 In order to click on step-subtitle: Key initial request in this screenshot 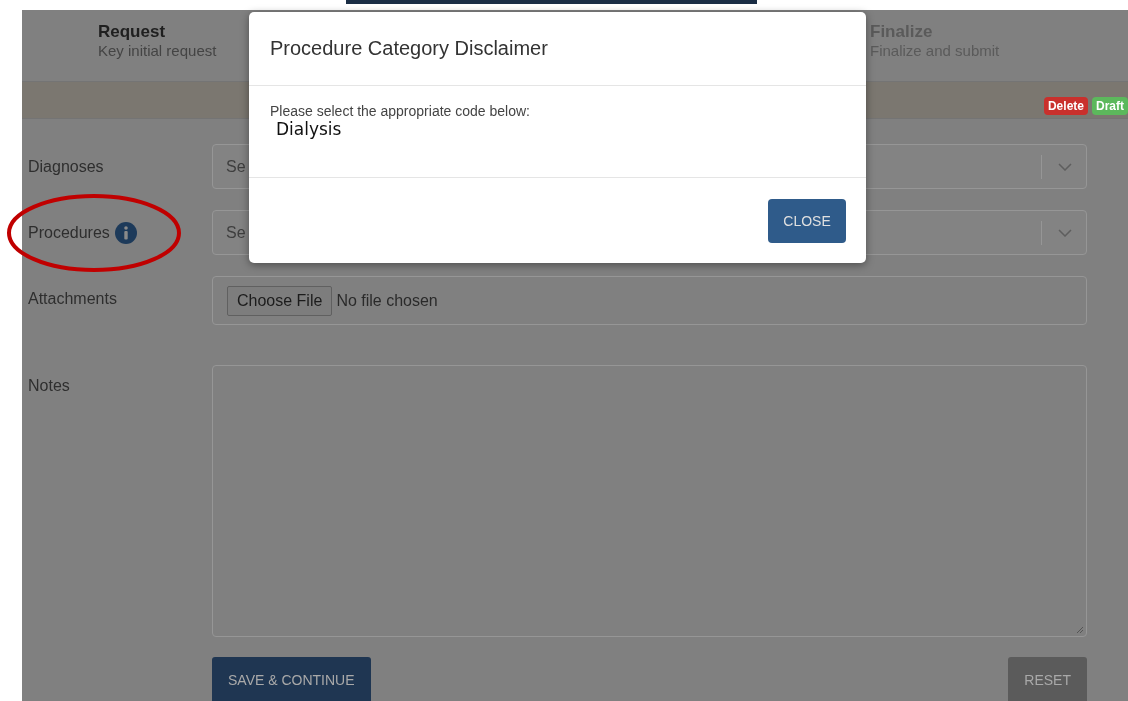, I will do `click(157, 50)`.